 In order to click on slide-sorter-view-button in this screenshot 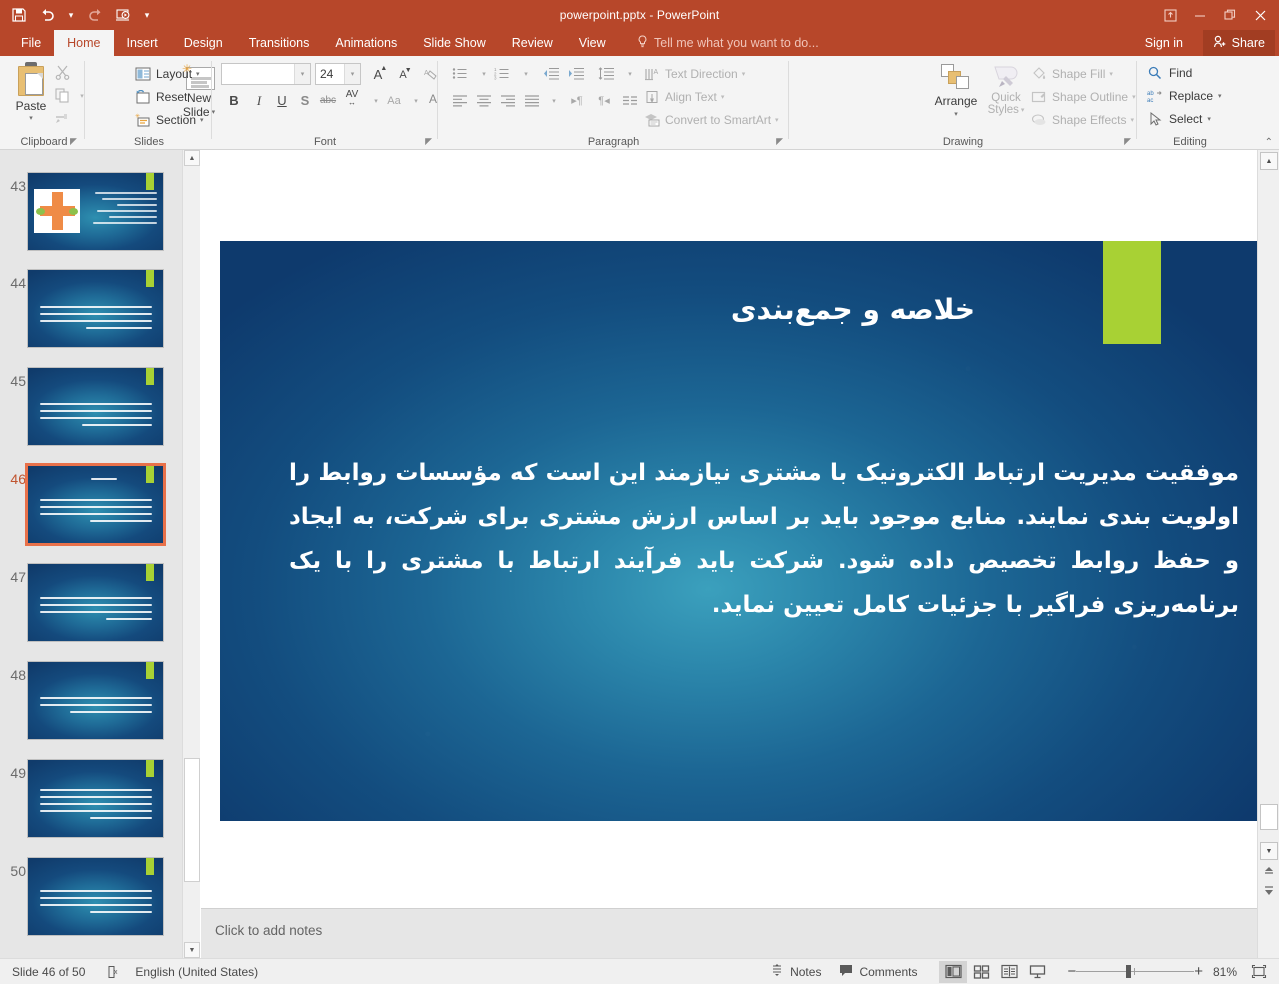, I will do `click(981, 972)`.